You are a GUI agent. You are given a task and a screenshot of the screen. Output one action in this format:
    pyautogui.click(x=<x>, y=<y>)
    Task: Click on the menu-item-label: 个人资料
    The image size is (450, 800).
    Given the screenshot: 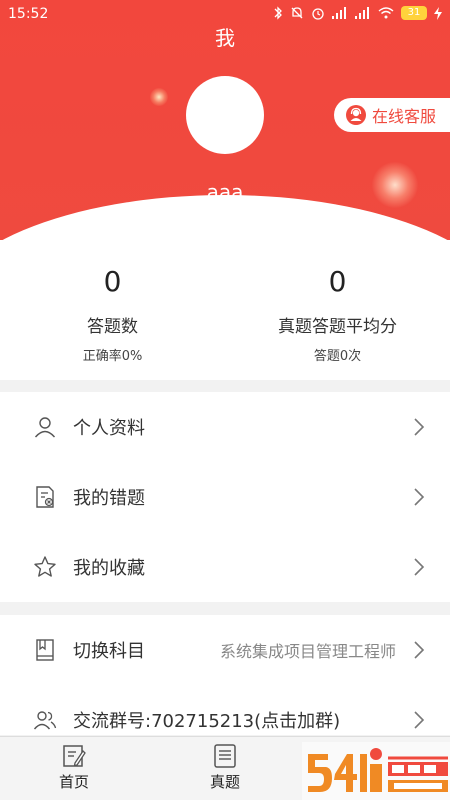 What is the action you would take?
    pyautogui.click(x=109, y=428)
    